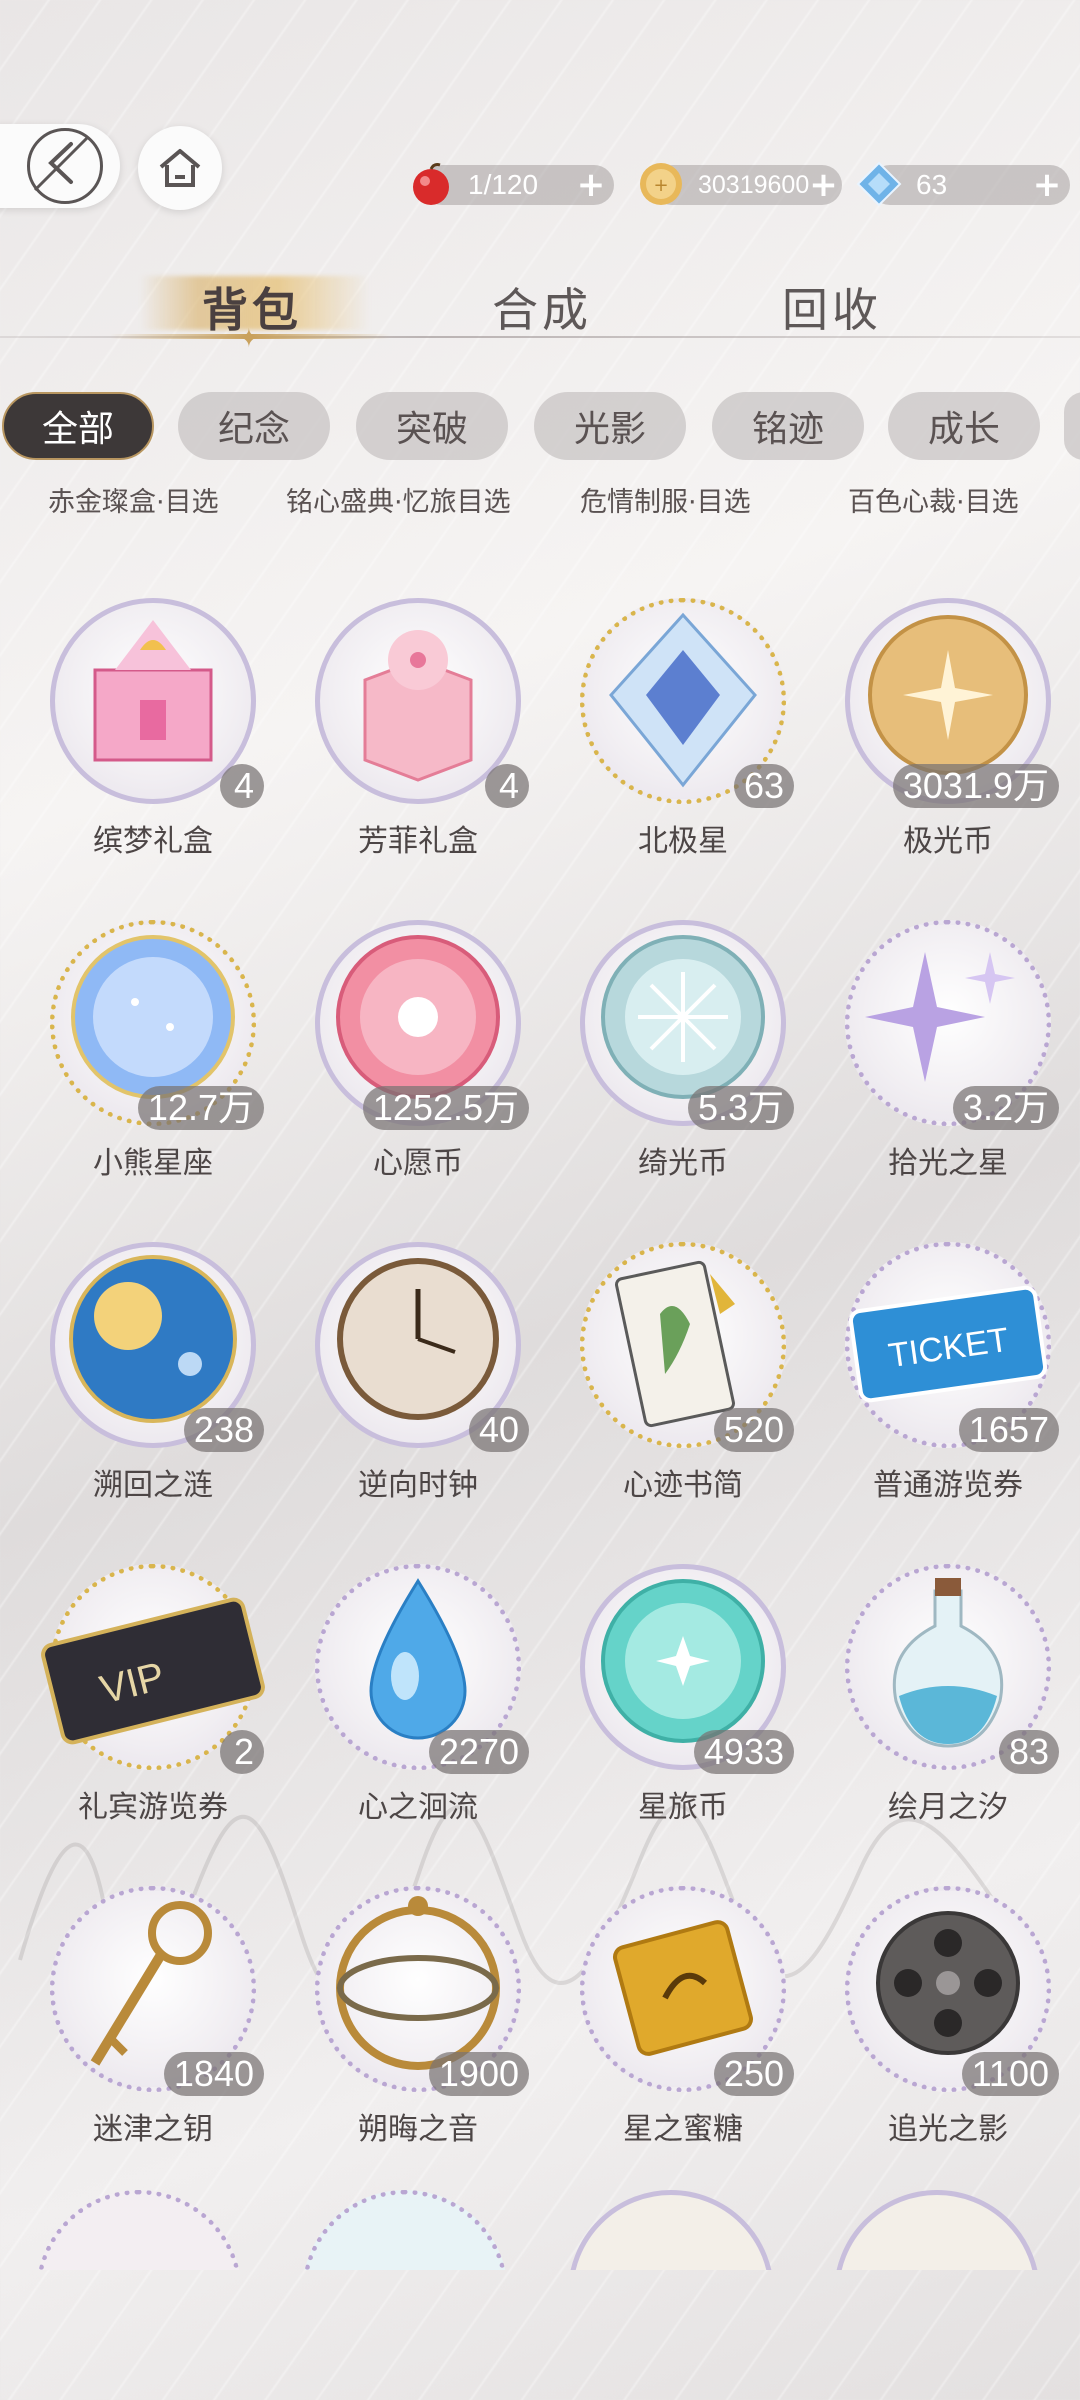  I want to click on item-count: 520, so click(753, 1430).